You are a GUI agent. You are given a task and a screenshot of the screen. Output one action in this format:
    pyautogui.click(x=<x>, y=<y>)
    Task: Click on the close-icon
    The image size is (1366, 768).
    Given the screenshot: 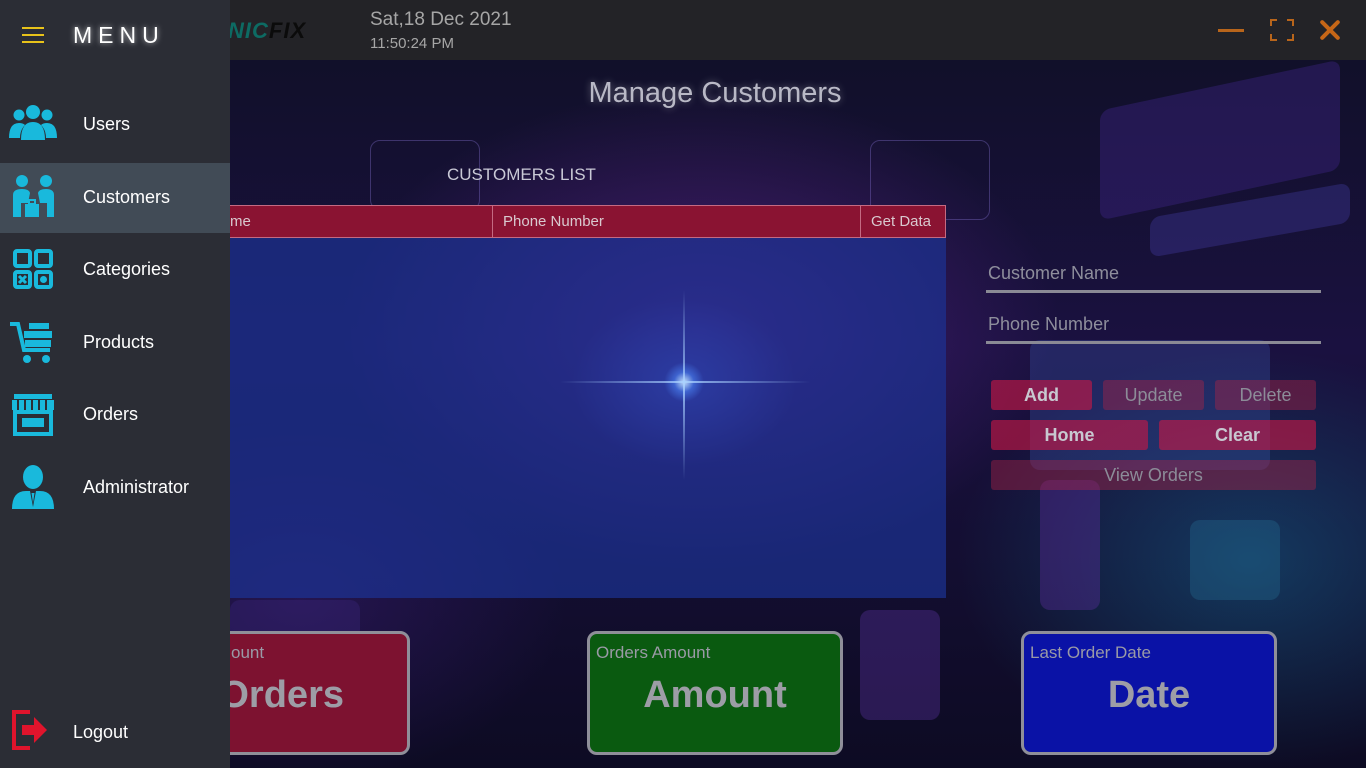 What is the action you would take?
    pyautogui.click(x=1331, y=30)
    